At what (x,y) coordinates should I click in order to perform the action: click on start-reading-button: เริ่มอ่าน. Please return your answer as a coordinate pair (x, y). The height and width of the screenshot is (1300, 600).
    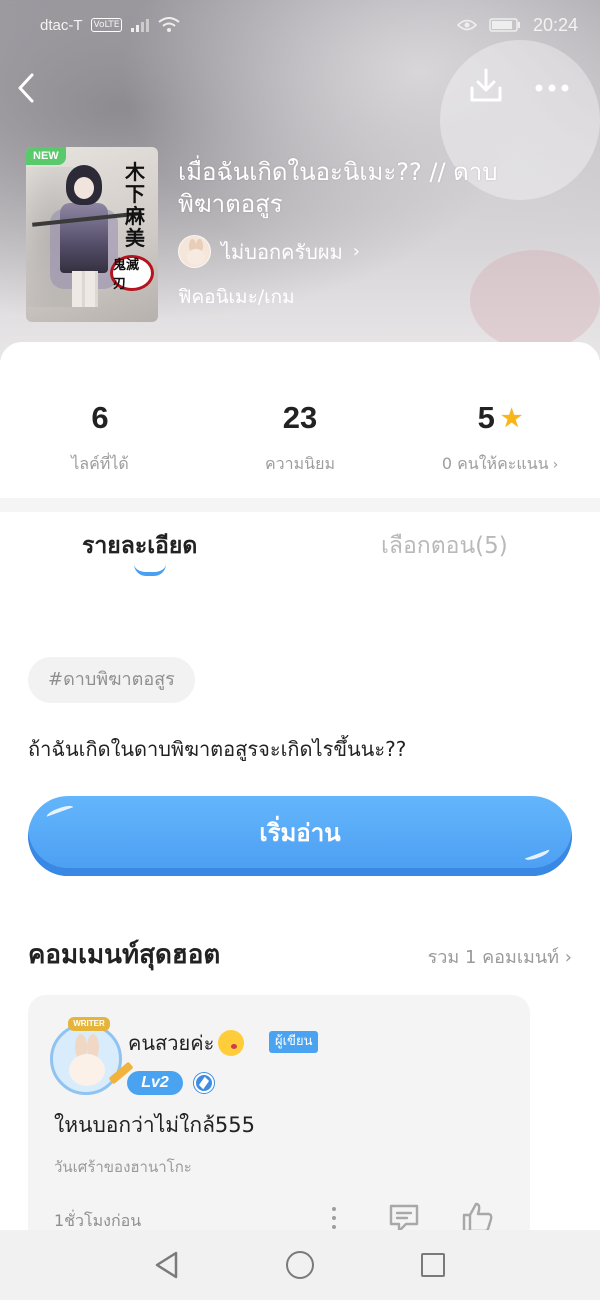
    Looking at the image, I should click on (300, 836).